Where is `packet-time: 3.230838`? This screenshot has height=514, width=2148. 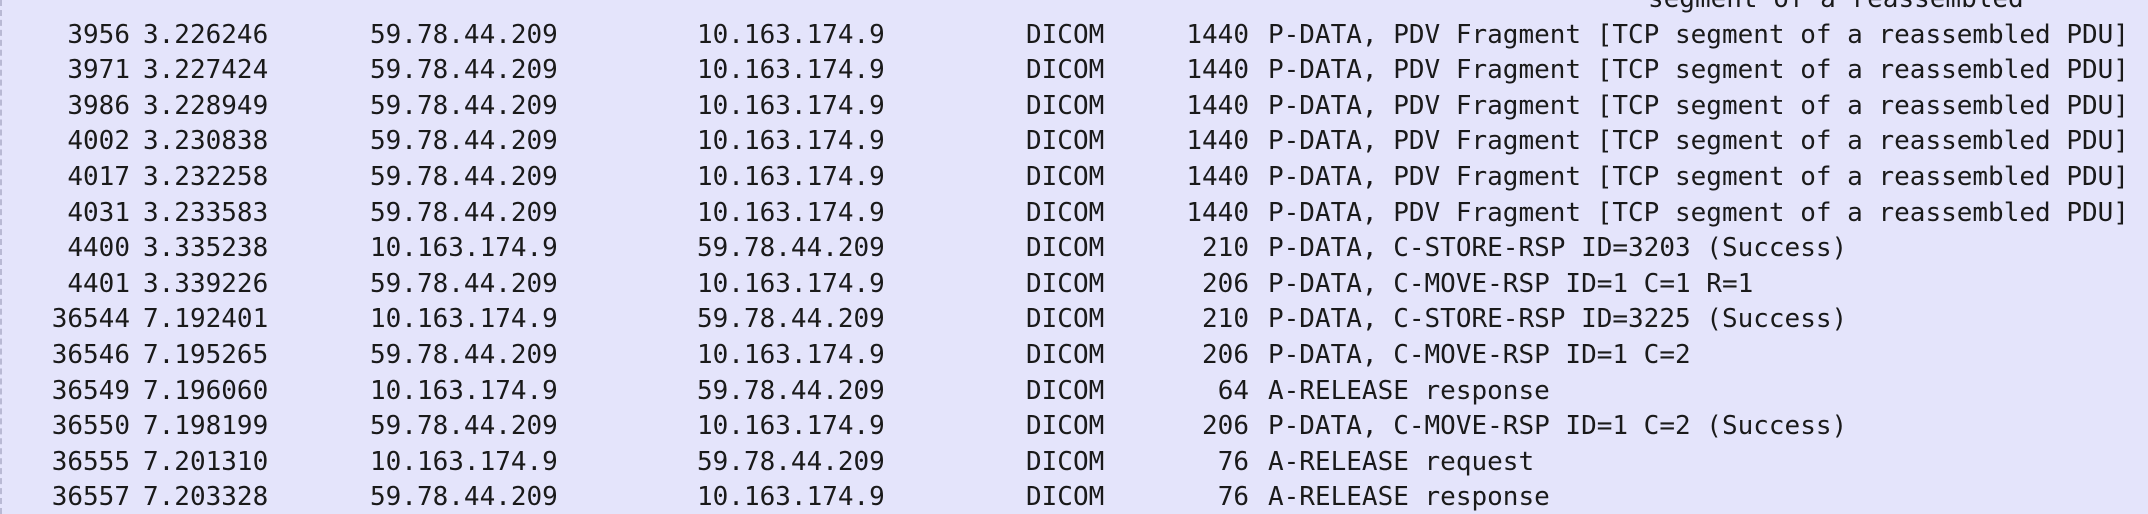
packet-time: 3.230838 is located at coordinates (206, 141).